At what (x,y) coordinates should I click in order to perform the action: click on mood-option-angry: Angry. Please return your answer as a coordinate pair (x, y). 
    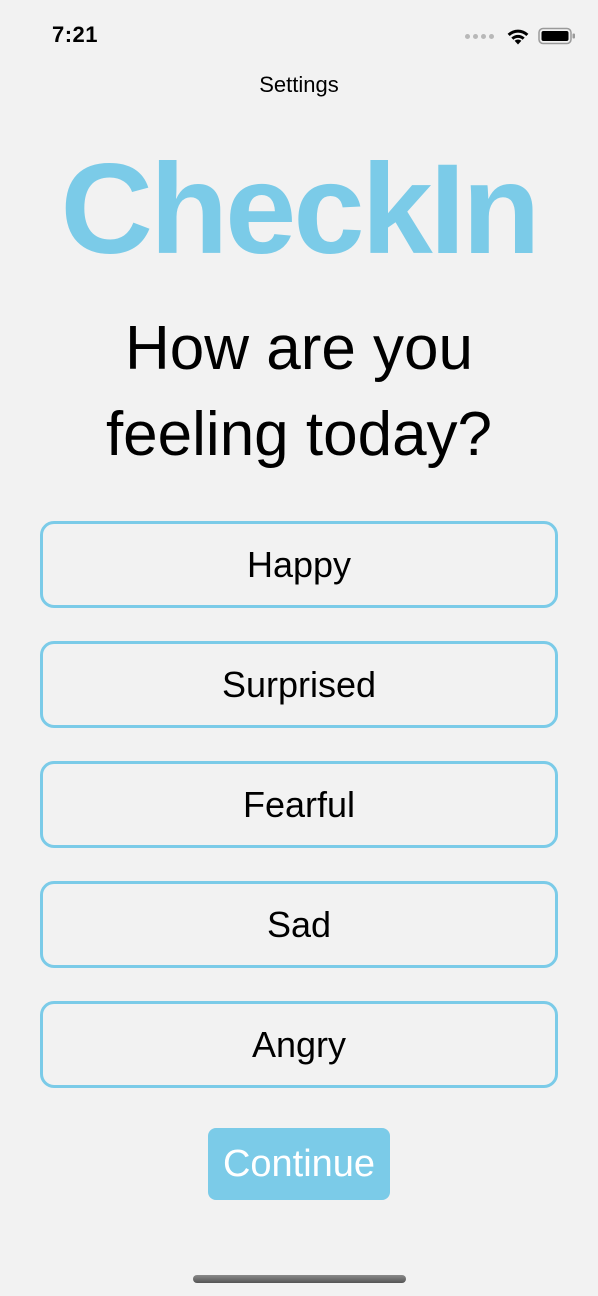
    Looking at the image, I should click on (299, 1044).